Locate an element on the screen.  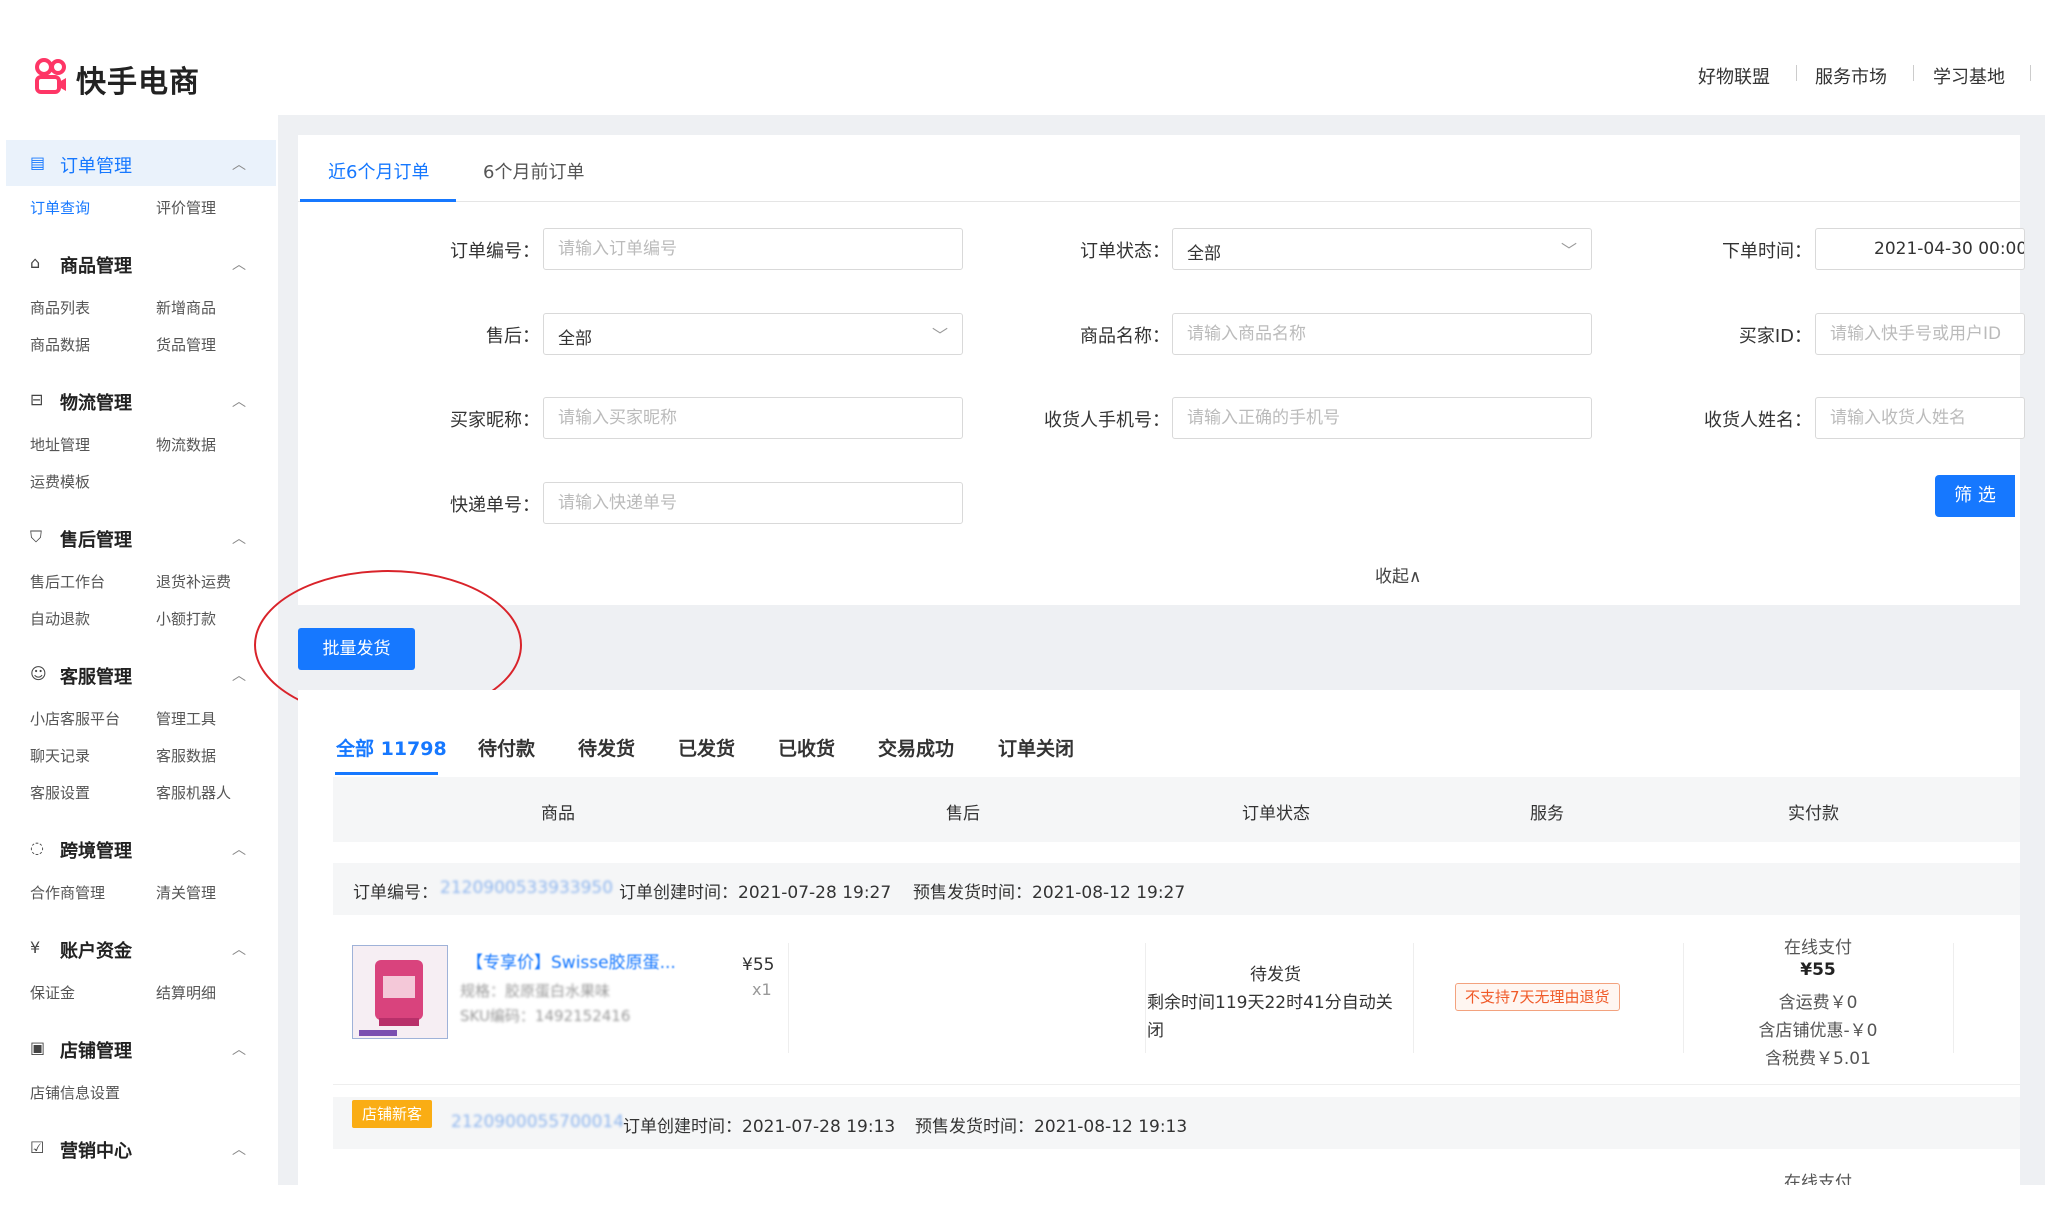
sidebar-group-goods: ⌂ 商品管理 ︿ is located at coordinates (141, 263).